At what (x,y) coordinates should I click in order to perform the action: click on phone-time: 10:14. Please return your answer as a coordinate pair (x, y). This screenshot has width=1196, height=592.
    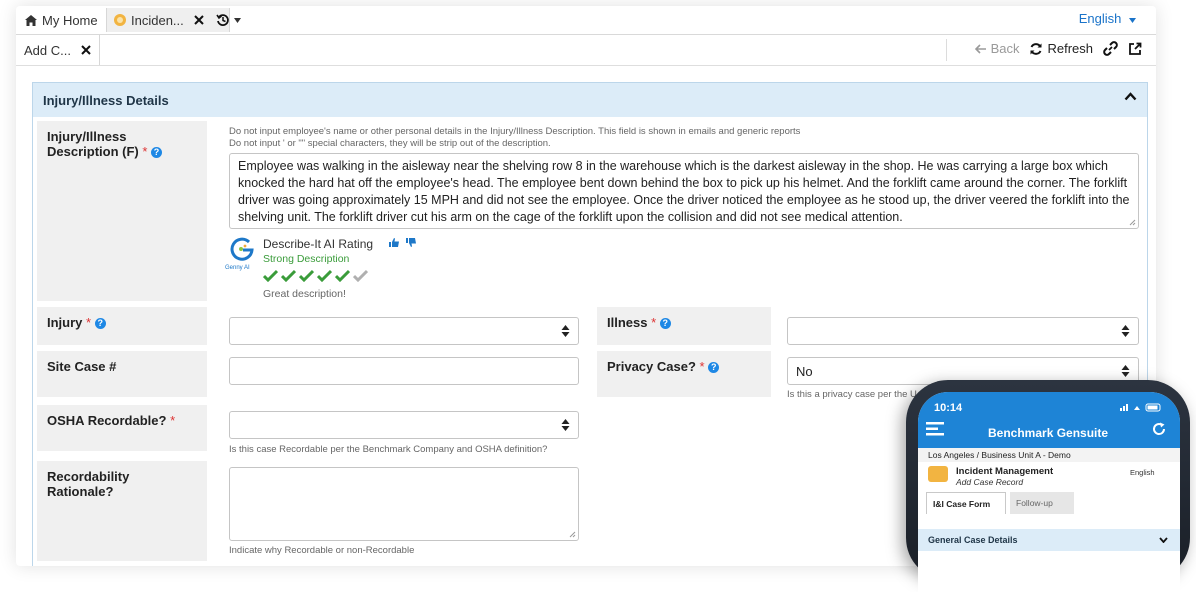
    Looking at the image, I should click on (948, 408).